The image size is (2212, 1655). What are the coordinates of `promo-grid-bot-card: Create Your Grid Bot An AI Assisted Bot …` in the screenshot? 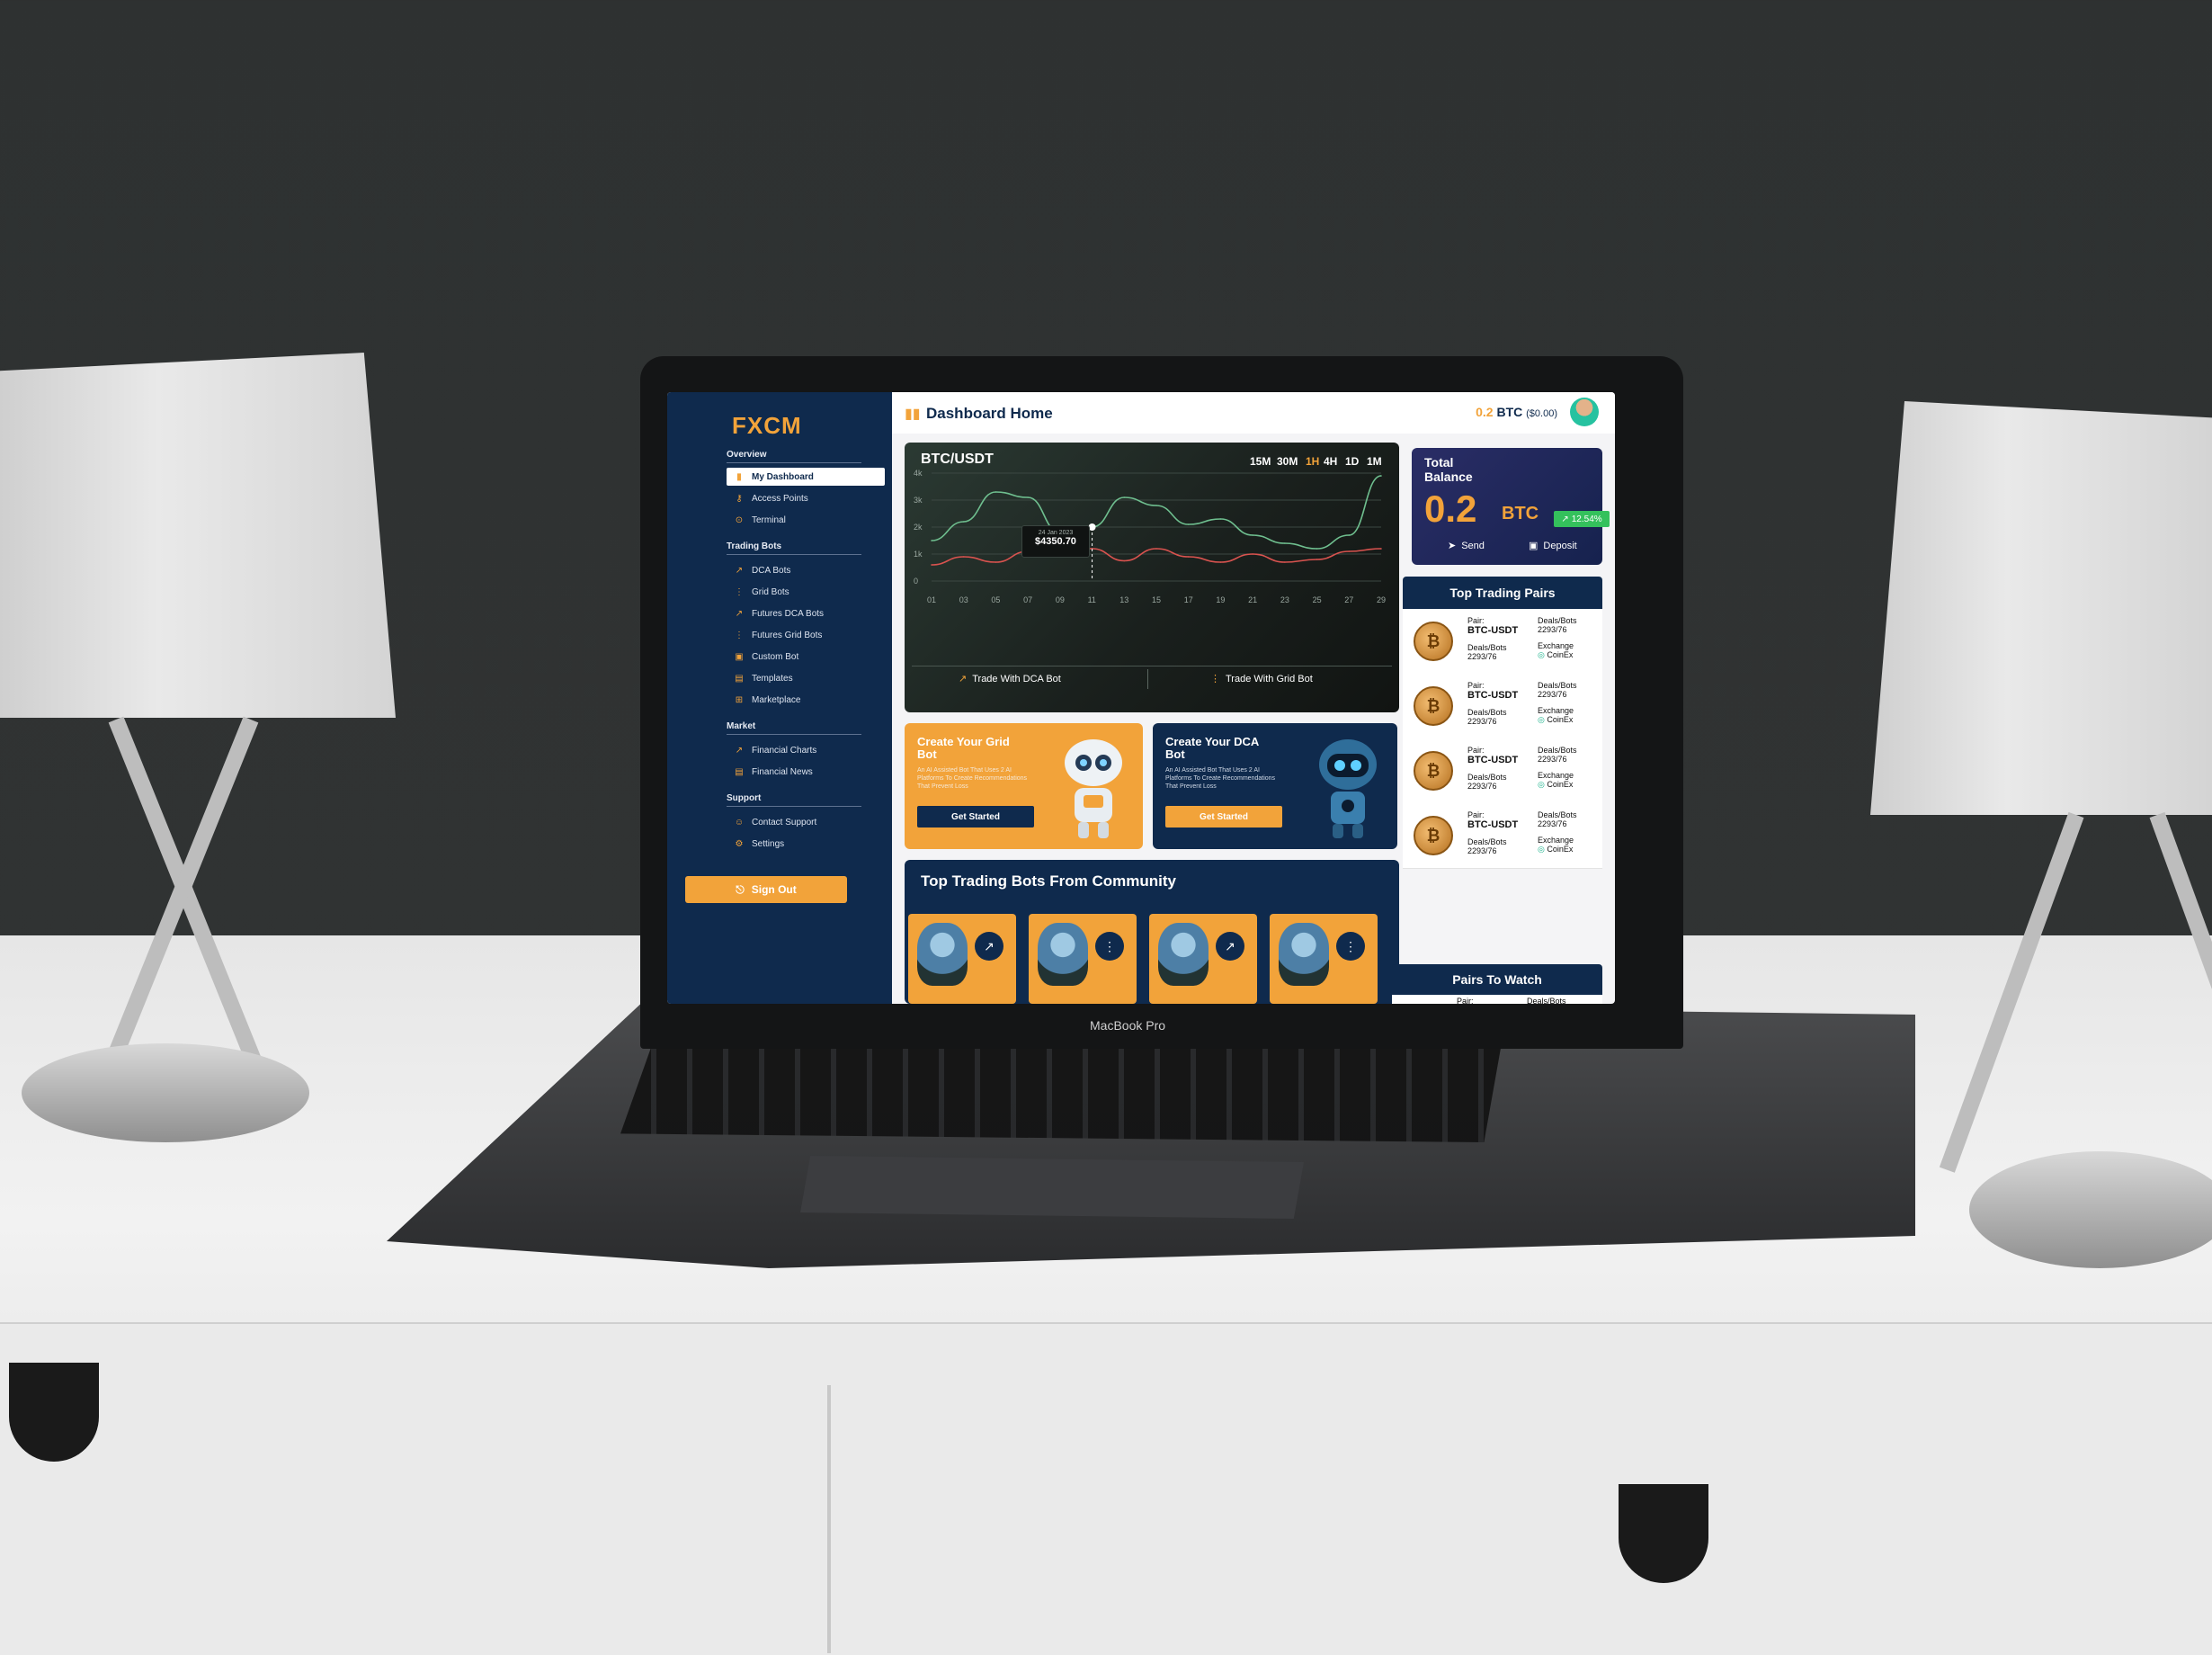 It's located at (1024, 786).